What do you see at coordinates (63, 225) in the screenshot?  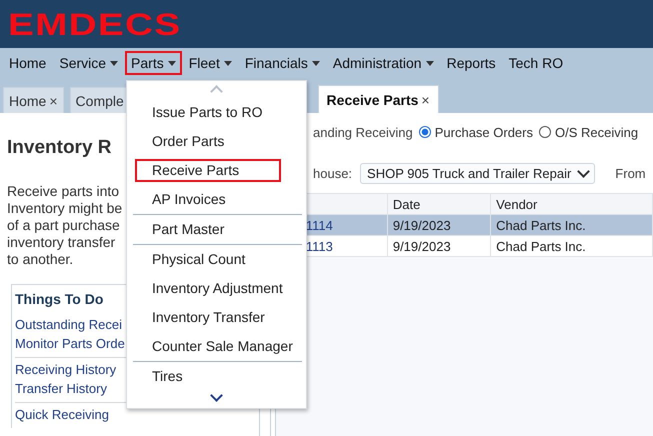 I see `description-text: of a part purchase` at bounding box center [63, 225].